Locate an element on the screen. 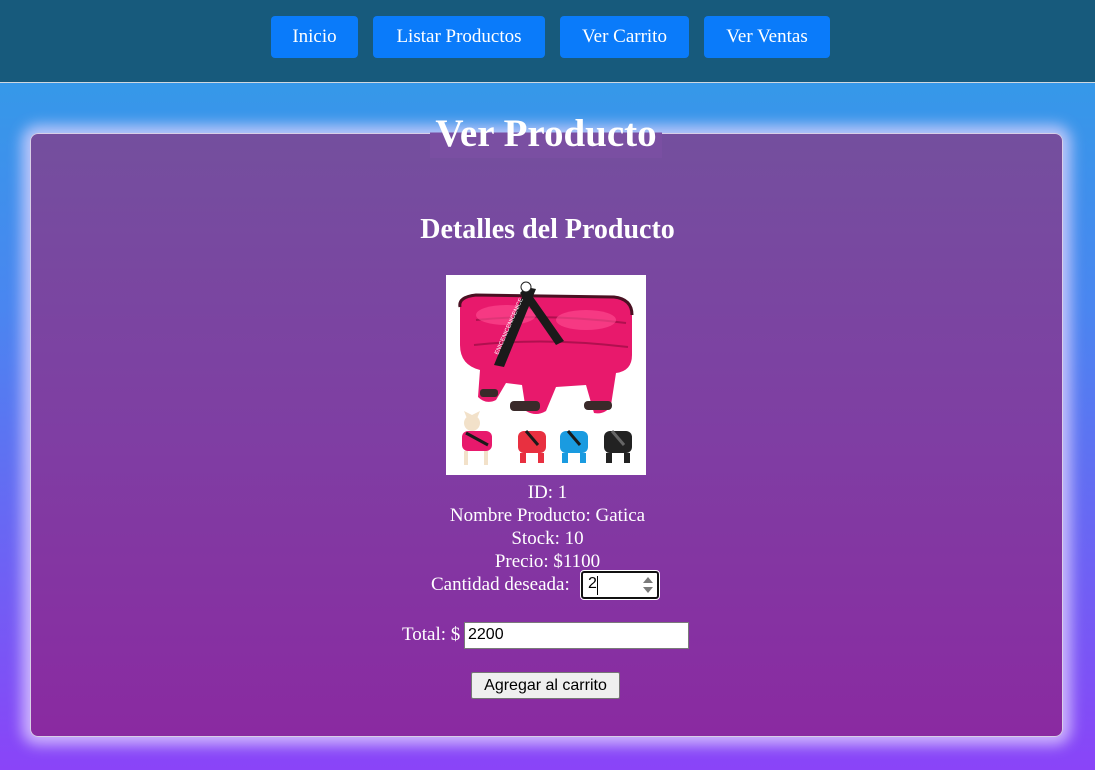  quantity-stepper: 2 is located at coordinates (620, 585).